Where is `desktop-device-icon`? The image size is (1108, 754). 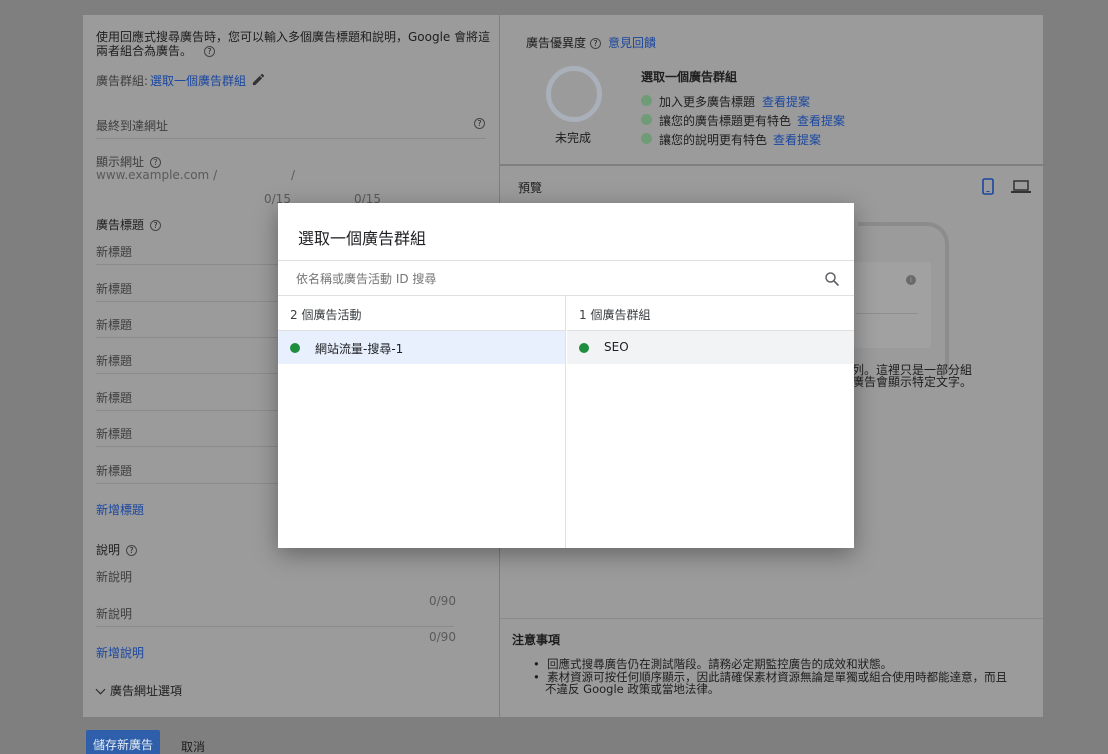 desktop-device-icon is located at coordinates (1021, 187).